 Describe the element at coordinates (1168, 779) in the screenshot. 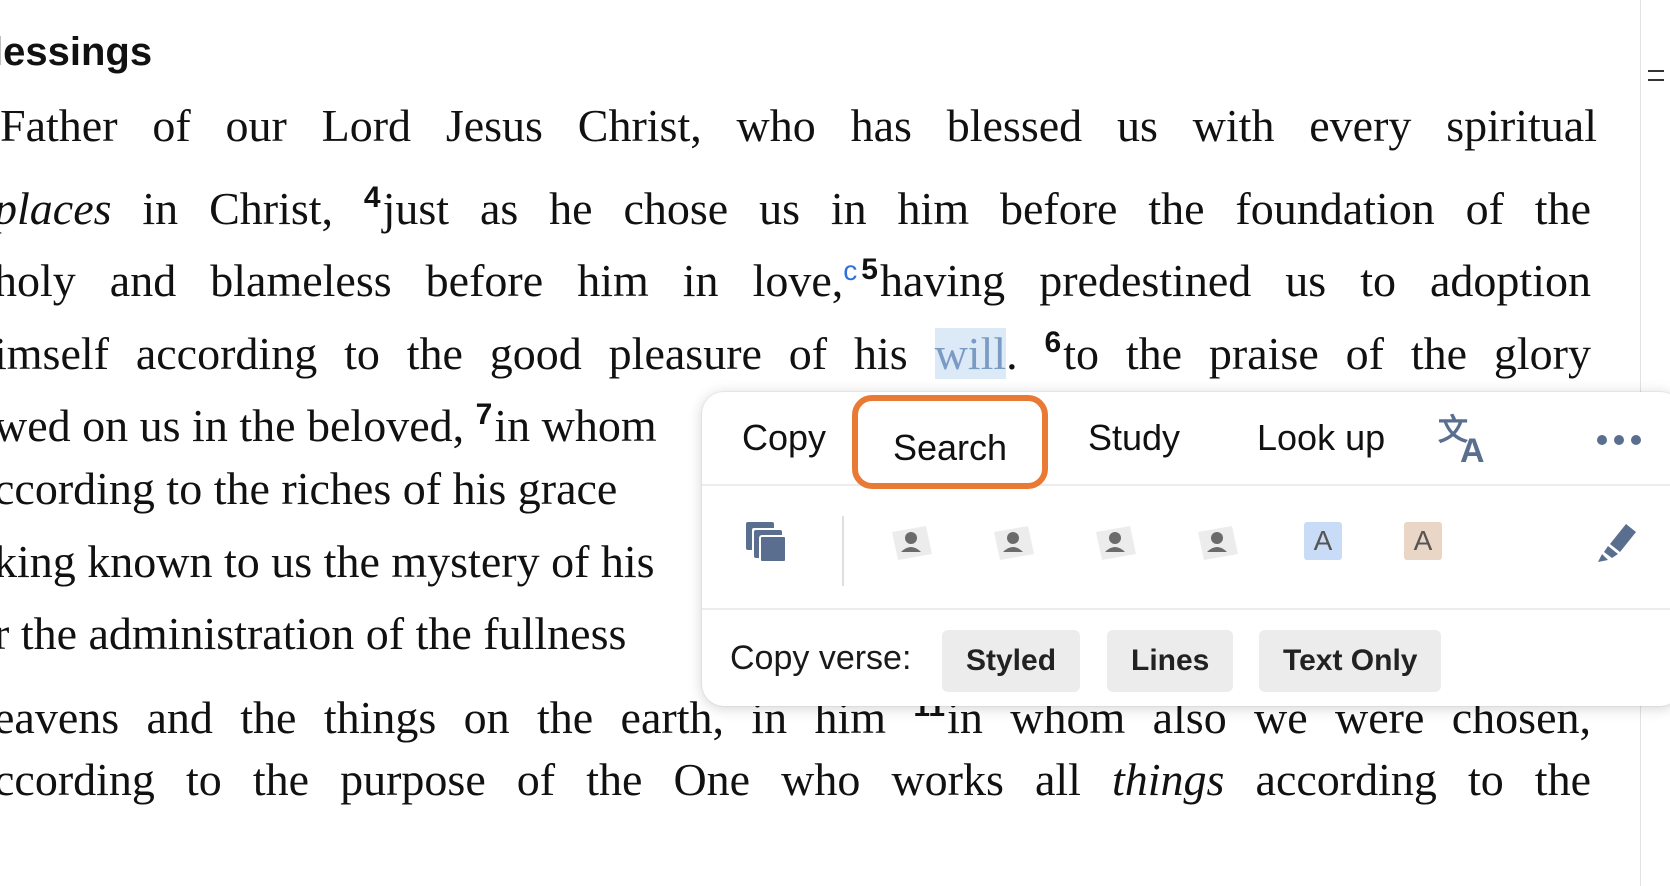

I see `italic-text: things` at that location.